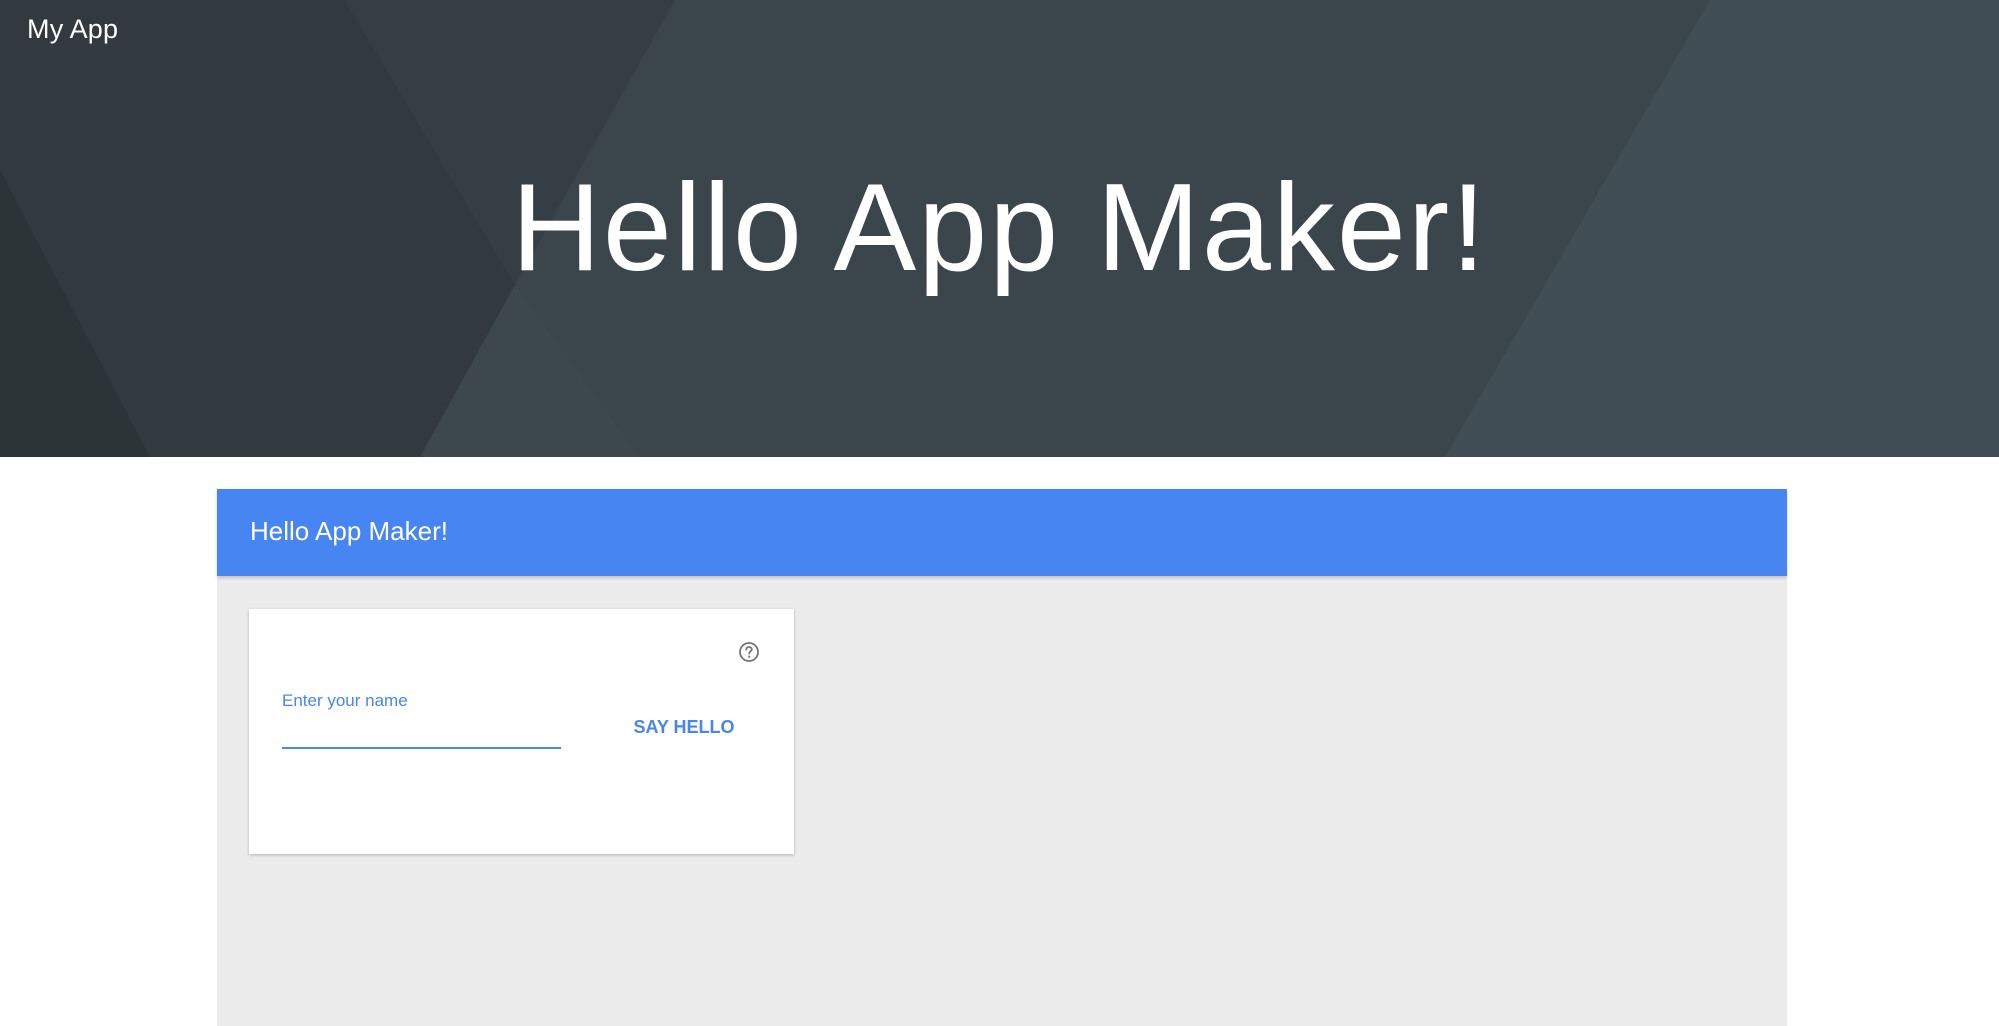 The width and height of the screenshot is (1999, 1026). Describe the element at coordinates (749, 652) in the screenshot. I see `help-circle-icon` at that location.